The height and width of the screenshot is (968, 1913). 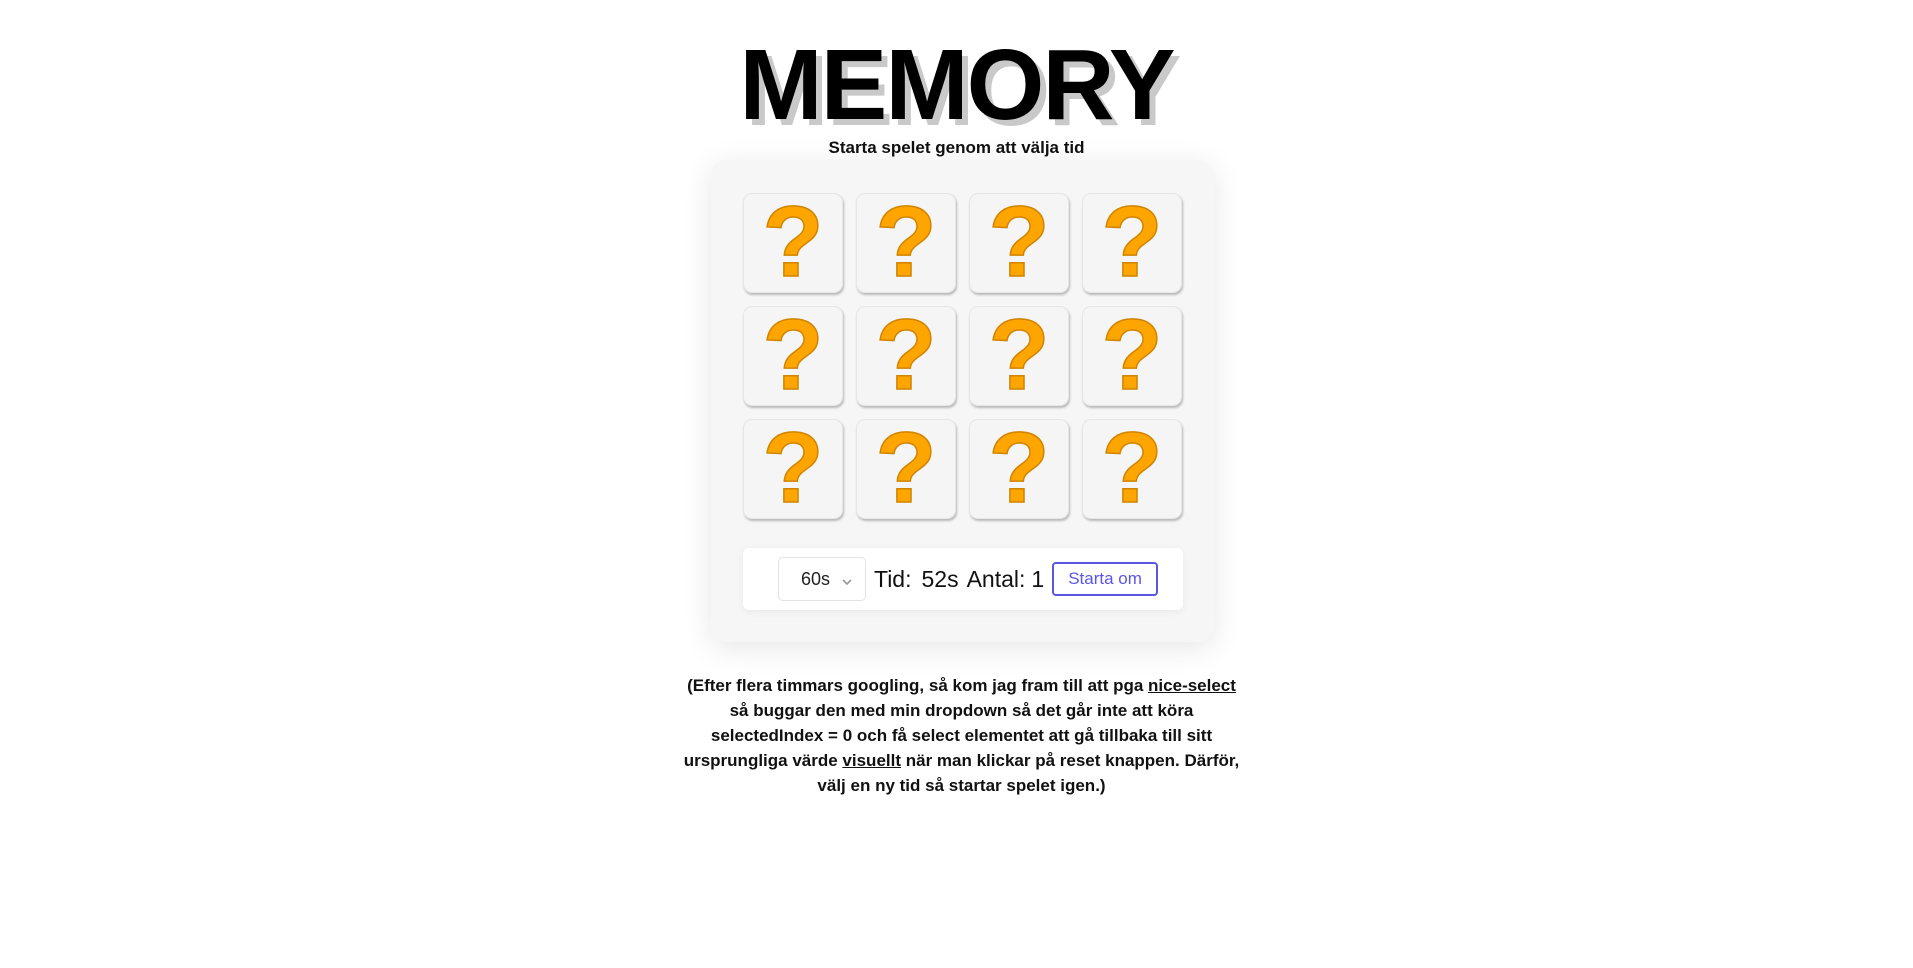 What do you see at coordinates (963, 356) in the screenshot?
I see `card-grid: ????????????` at bounding box center [963, 356].